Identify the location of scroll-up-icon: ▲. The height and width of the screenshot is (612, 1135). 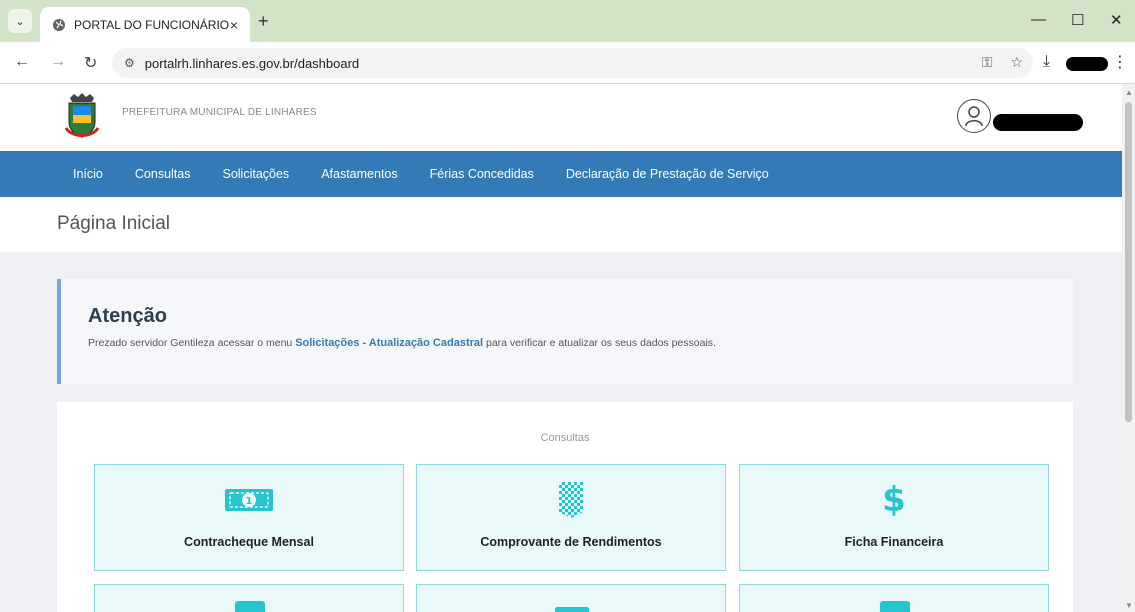
(1129, 92).